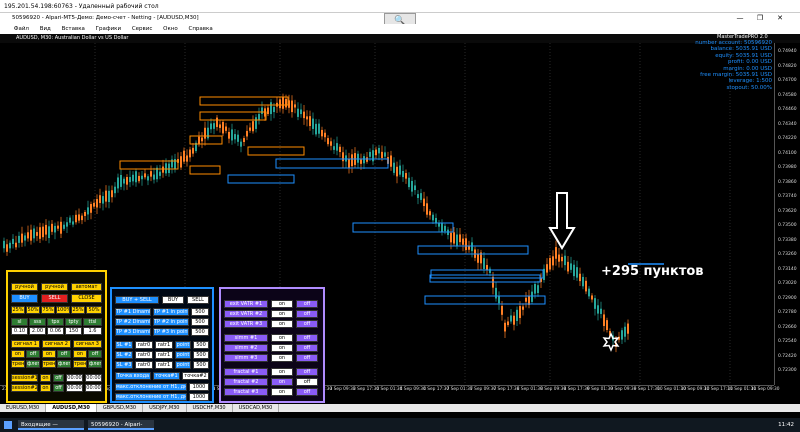  Describe the element at coordinates (173, 300) in the screenshot. I see `buy-only-button: BUY` at that location.